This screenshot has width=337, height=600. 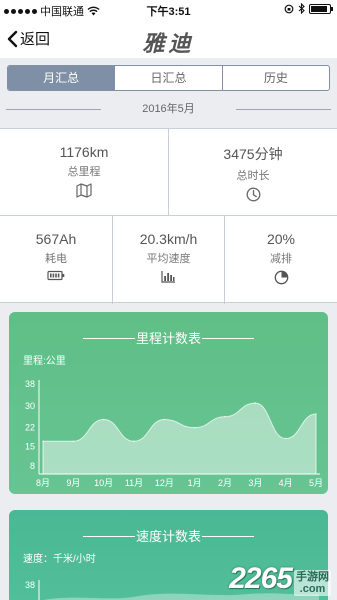 What do you see at coordinates (56, 259) in the screenshot?
I see `stat-label: 耗电` at bounding box center [56, 259].